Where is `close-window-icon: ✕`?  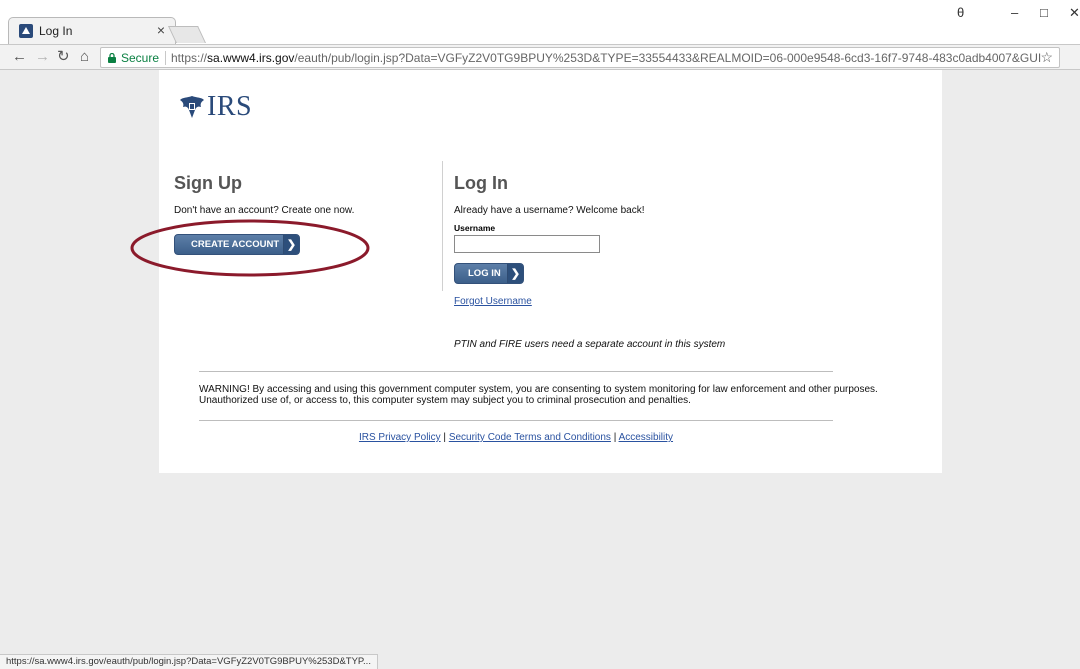
close-window-icon: ✕ is located at coordinates (1074, 13).